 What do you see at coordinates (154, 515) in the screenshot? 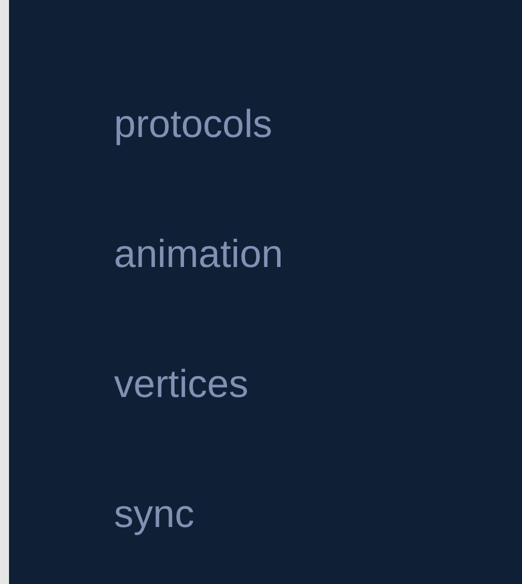
I see `menu-item: sync` at bounding box center [154, 515].